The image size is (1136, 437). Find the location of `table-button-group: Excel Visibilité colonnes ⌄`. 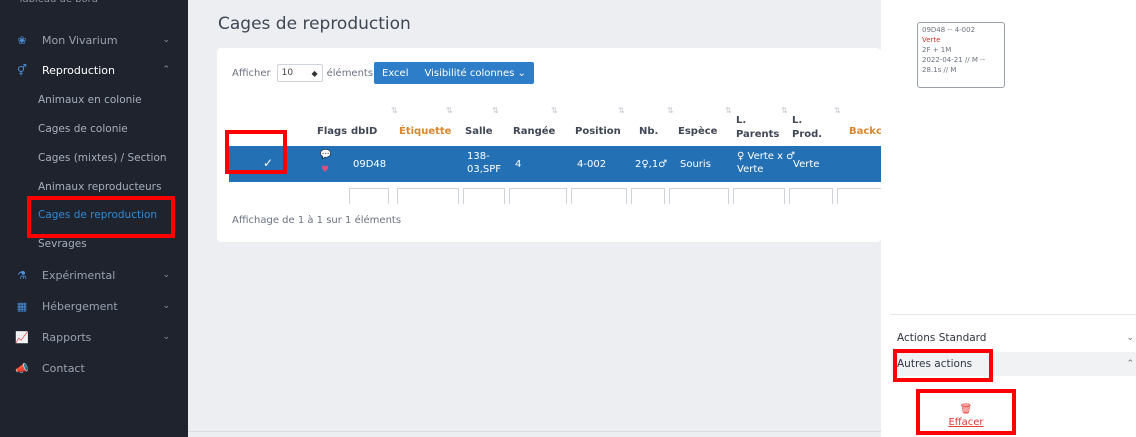

table-button-group: Excel Visibilité colonnes ⌄ is located at coordinates (454, 73).